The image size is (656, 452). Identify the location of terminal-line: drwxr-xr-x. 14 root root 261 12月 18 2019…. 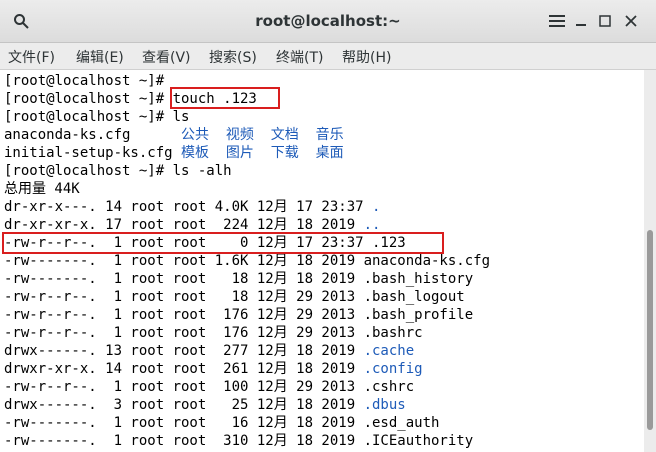
(213, 369).